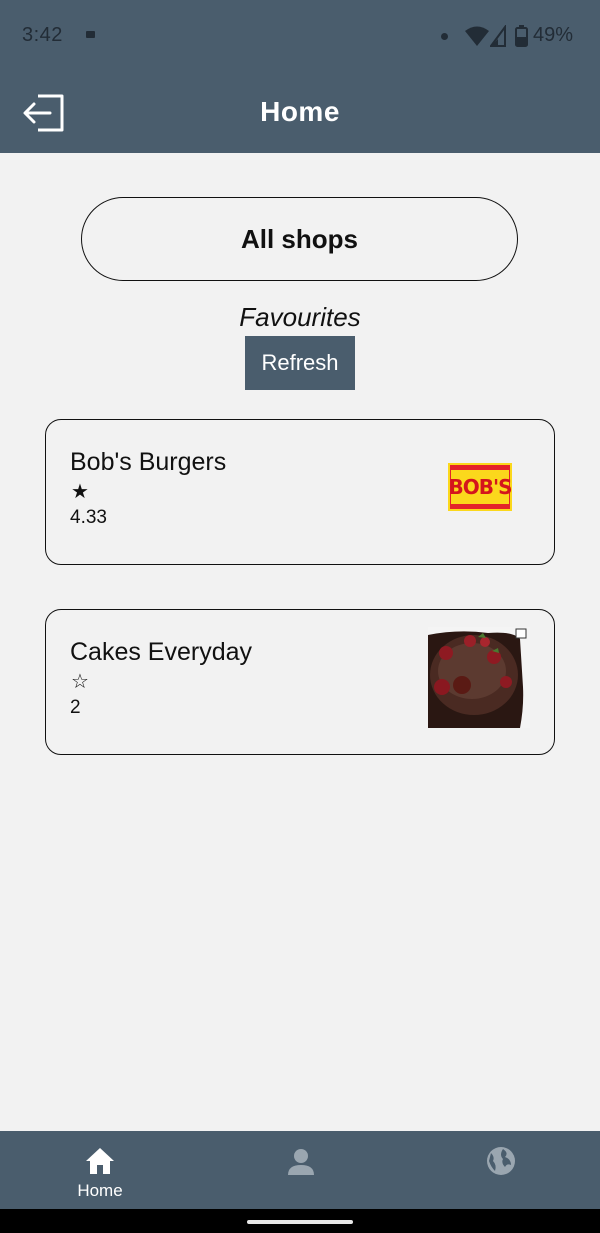 The width and height of the screenshot is (600, 1233). I want to click on gesture-handle, so click(300, 1222).